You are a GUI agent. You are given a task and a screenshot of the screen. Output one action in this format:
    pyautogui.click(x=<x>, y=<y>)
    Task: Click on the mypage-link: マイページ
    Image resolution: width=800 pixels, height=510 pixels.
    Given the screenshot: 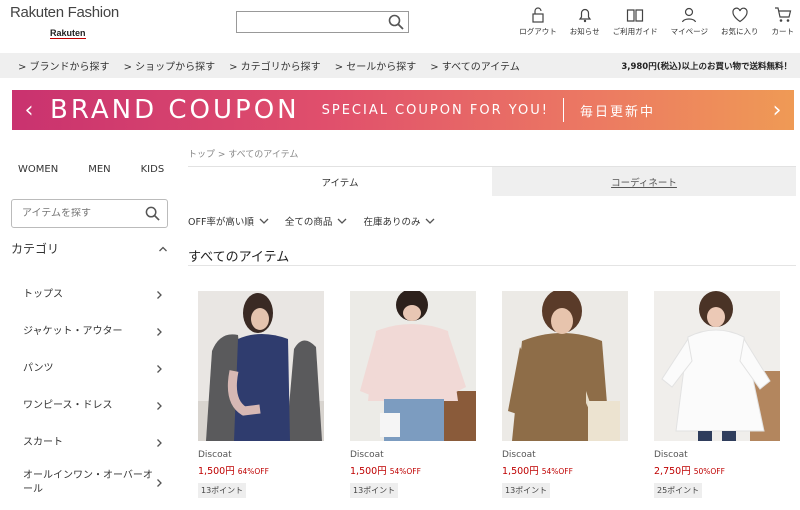 What is the action you would take?
    pyautogui.click(x=689, y=21)
    